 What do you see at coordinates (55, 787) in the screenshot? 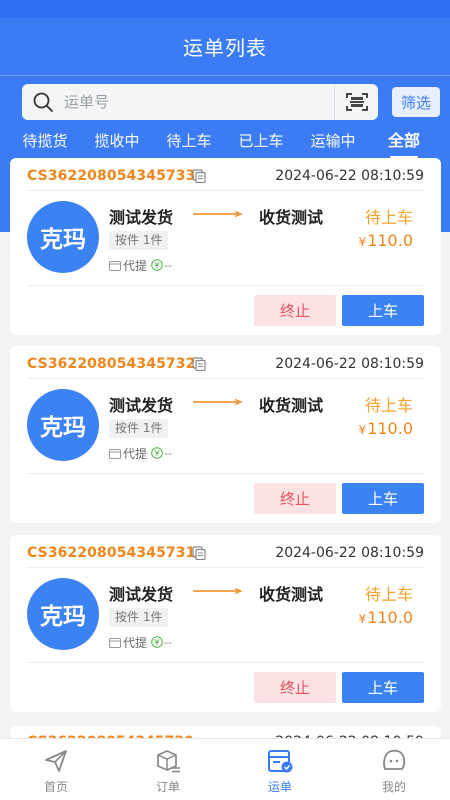
I see `tab-label: 首页` at bounding box center [55, 787].